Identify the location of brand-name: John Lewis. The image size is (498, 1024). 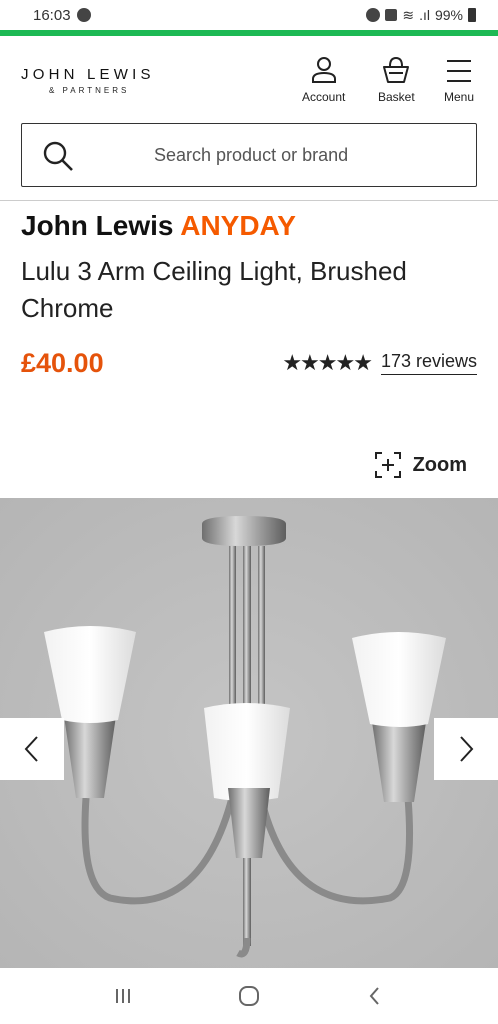
(97, 225).